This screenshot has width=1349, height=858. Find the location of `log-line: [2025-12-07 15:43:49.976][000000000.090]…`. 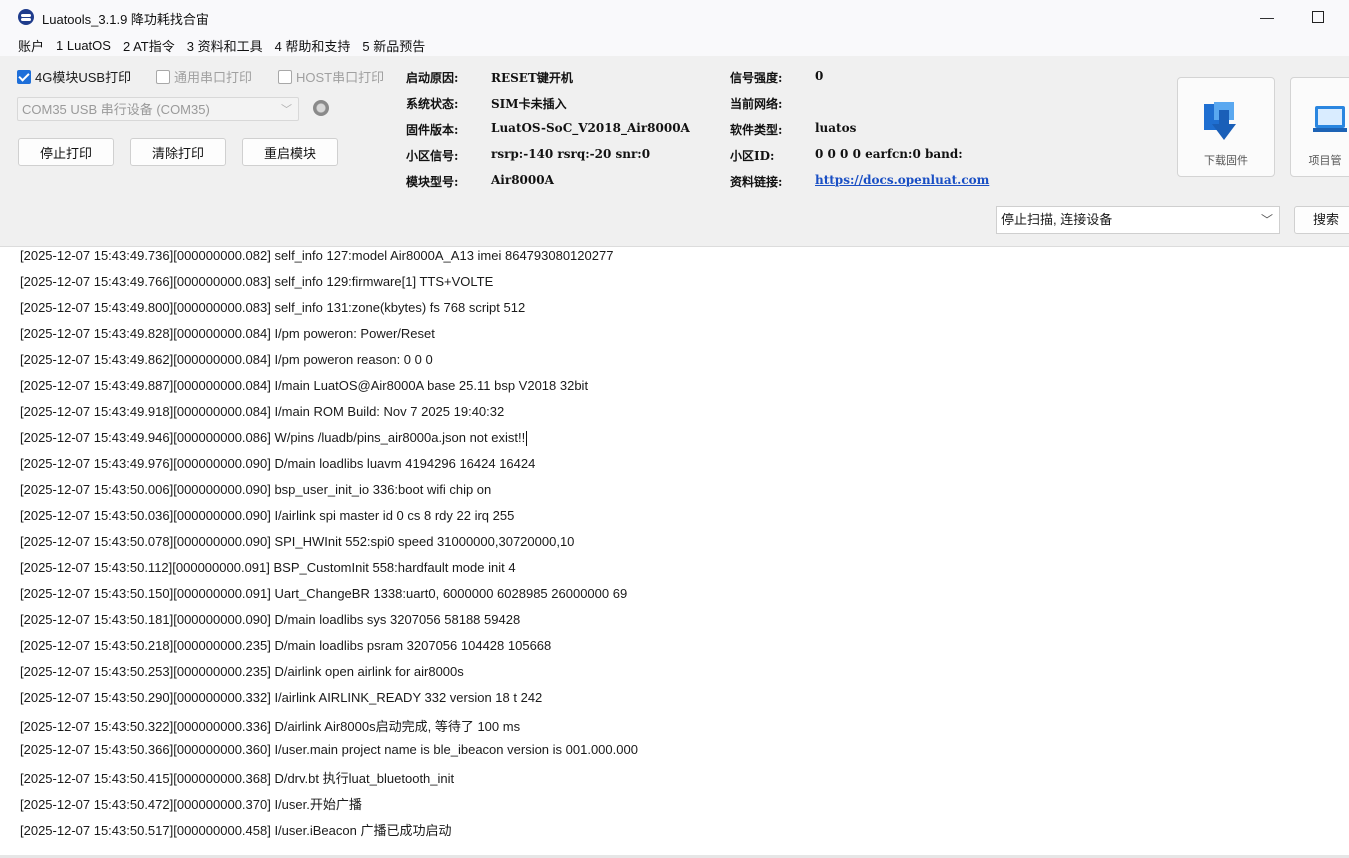

log-line: [2025-12-07 15:43:49.976][000000000.090]… is located at coordinates (278, 463).